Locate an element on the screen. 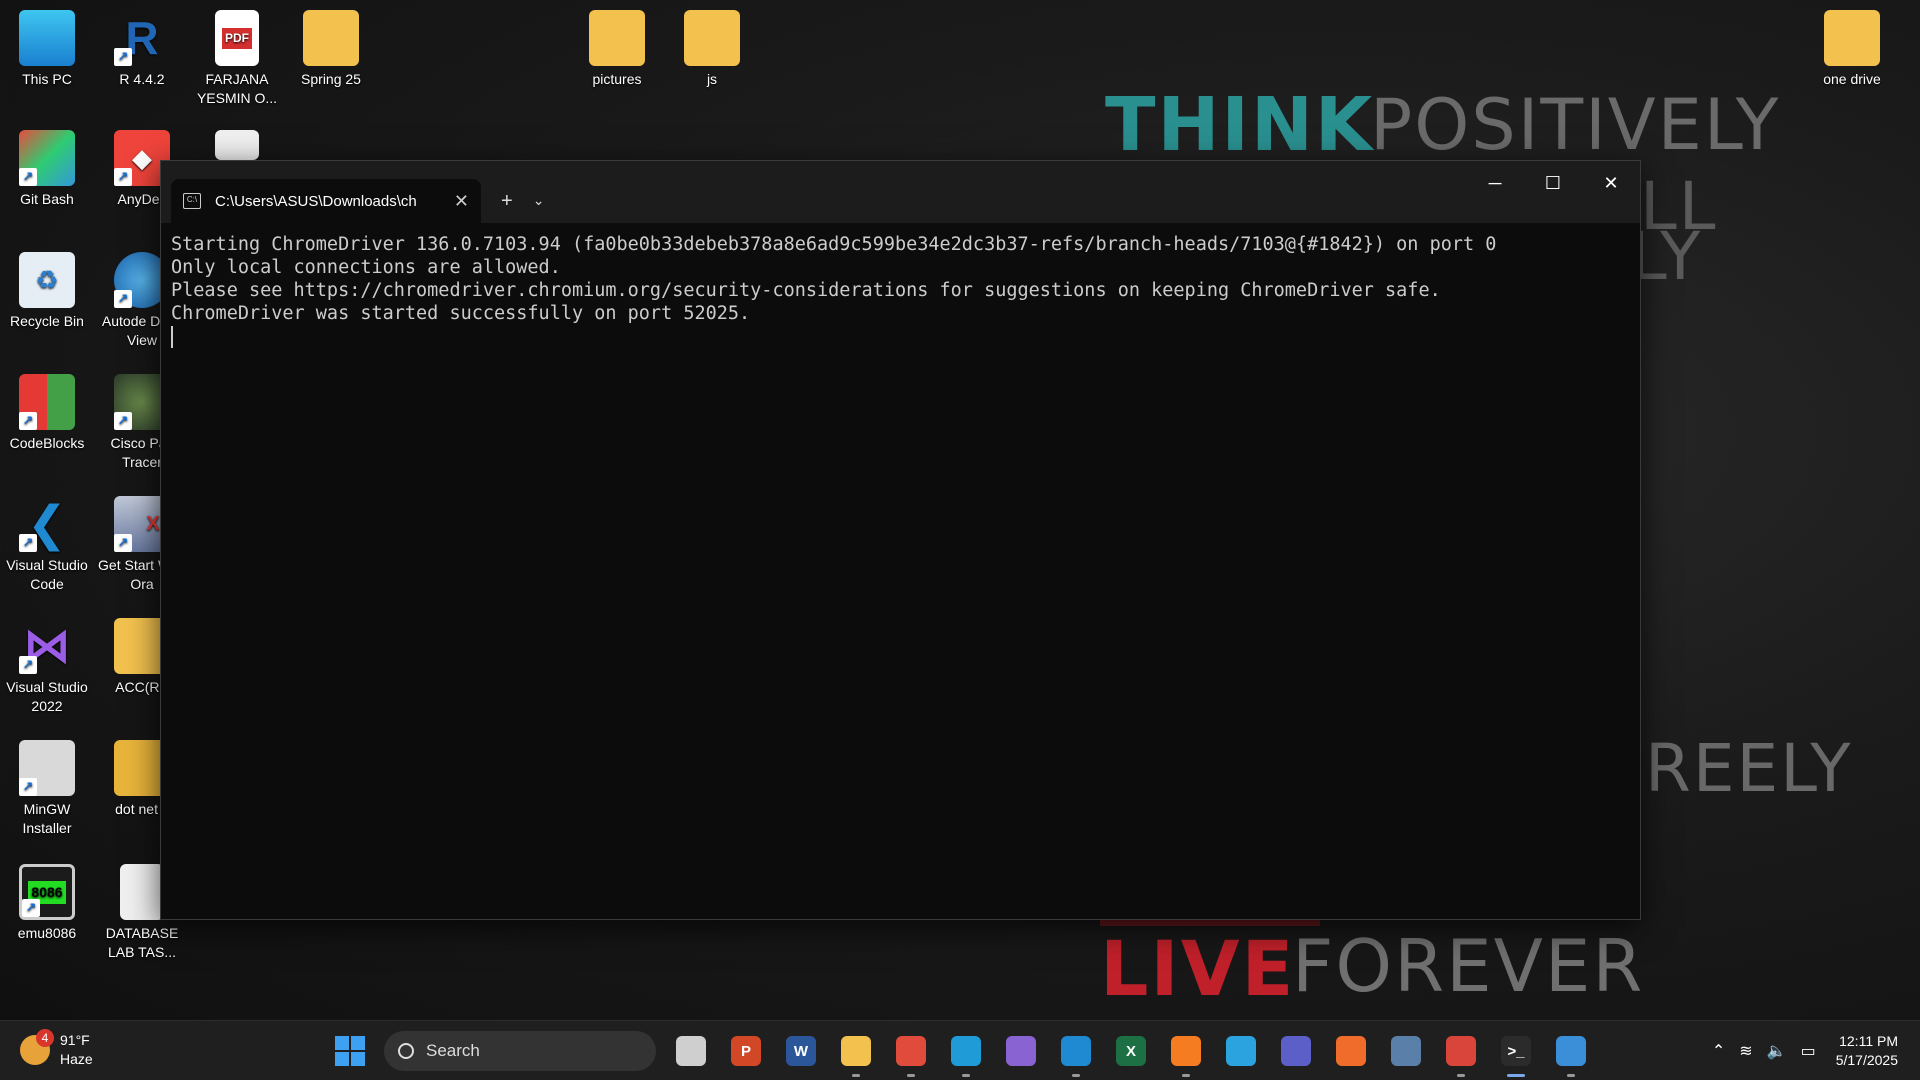  desktop-icon-label: Spring 25 is located at coordinates (331, 79).